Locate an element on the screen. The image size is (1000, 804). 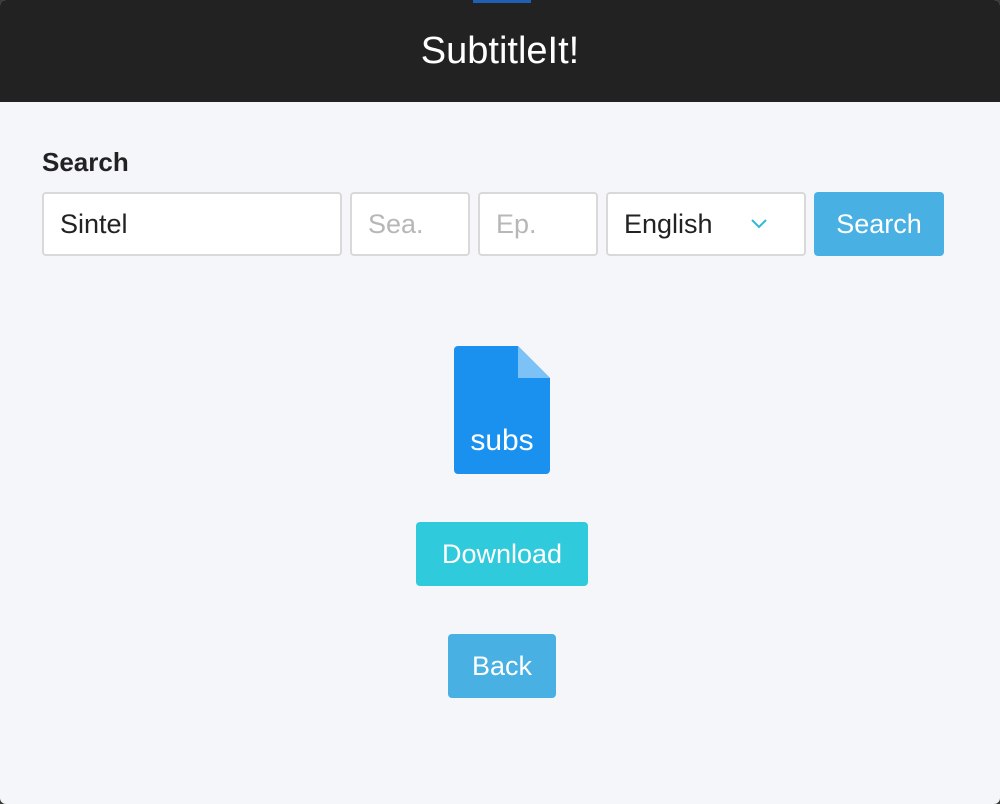
chevron-down-icon is located at coordinates (759, 224).